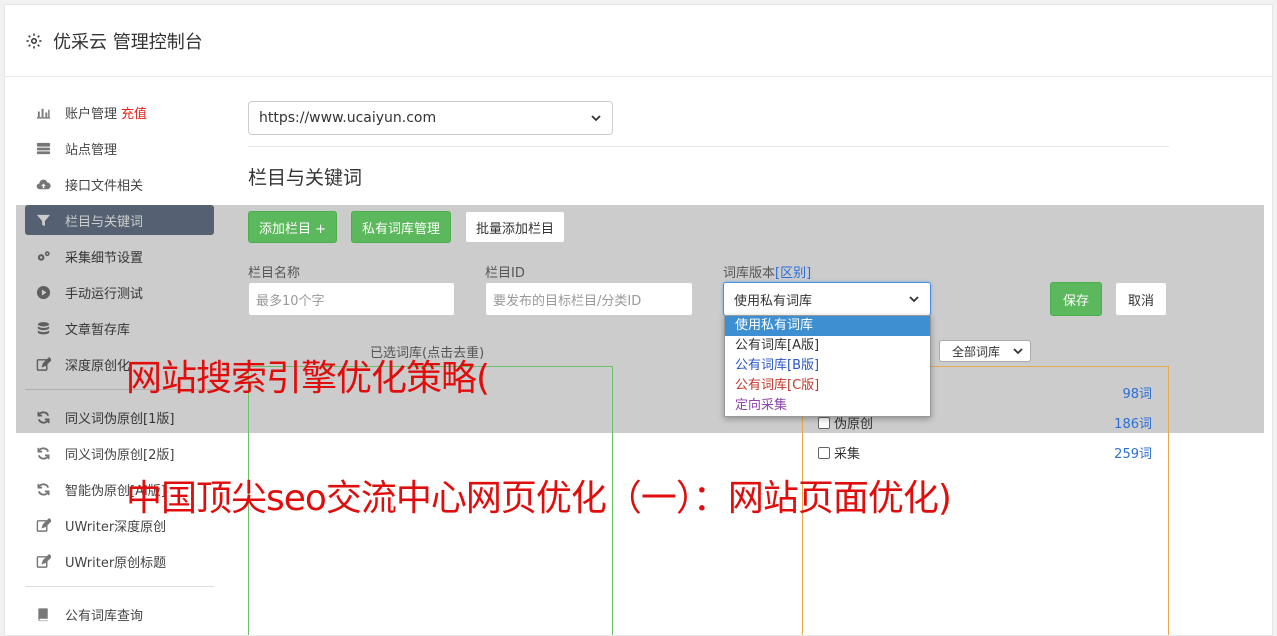  What do you see at coordinates (119, 148) in the screenshot?
I see `sidebar-item-sites: 站点管理` at bounding box center [119, 148].